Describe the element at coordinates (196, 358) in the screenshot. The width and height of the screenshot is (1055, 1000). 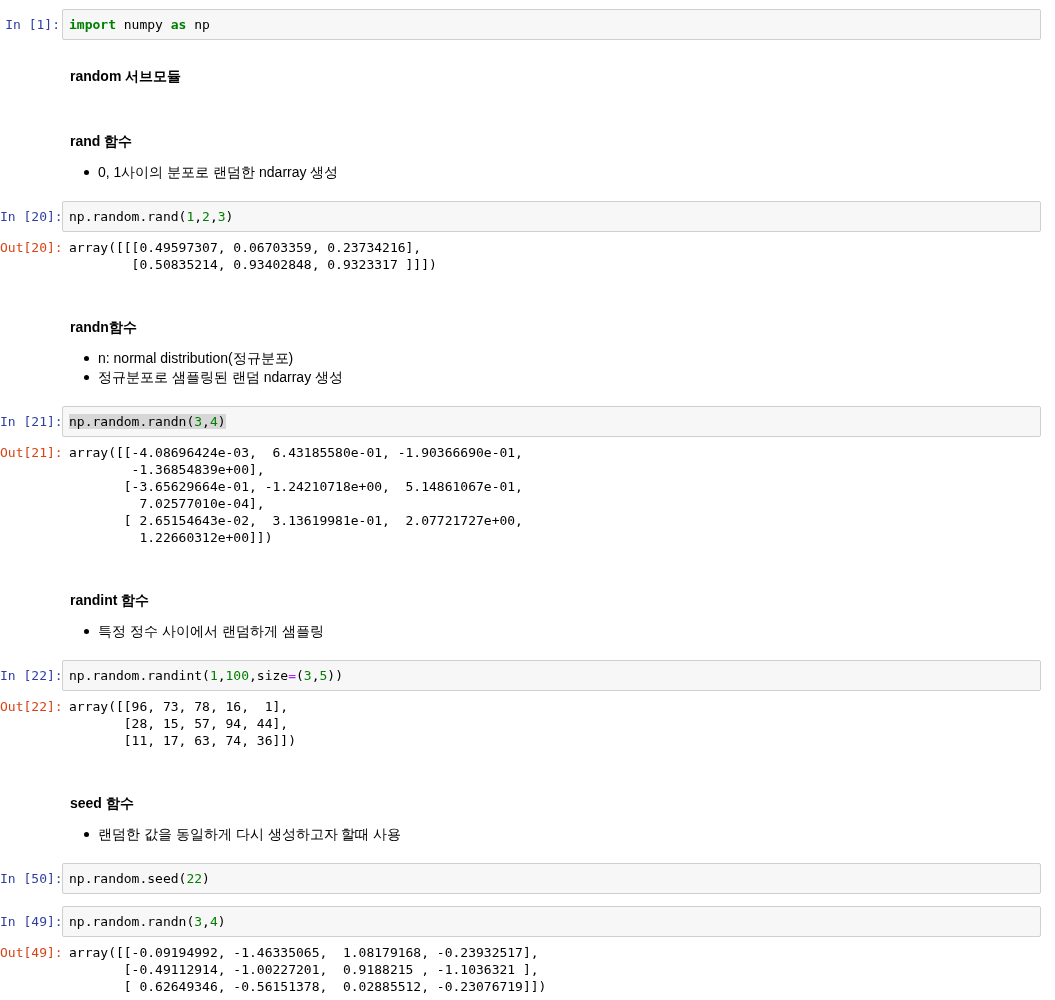
I see `bullet-text: n: normal distribution(정규분포)` at that location.